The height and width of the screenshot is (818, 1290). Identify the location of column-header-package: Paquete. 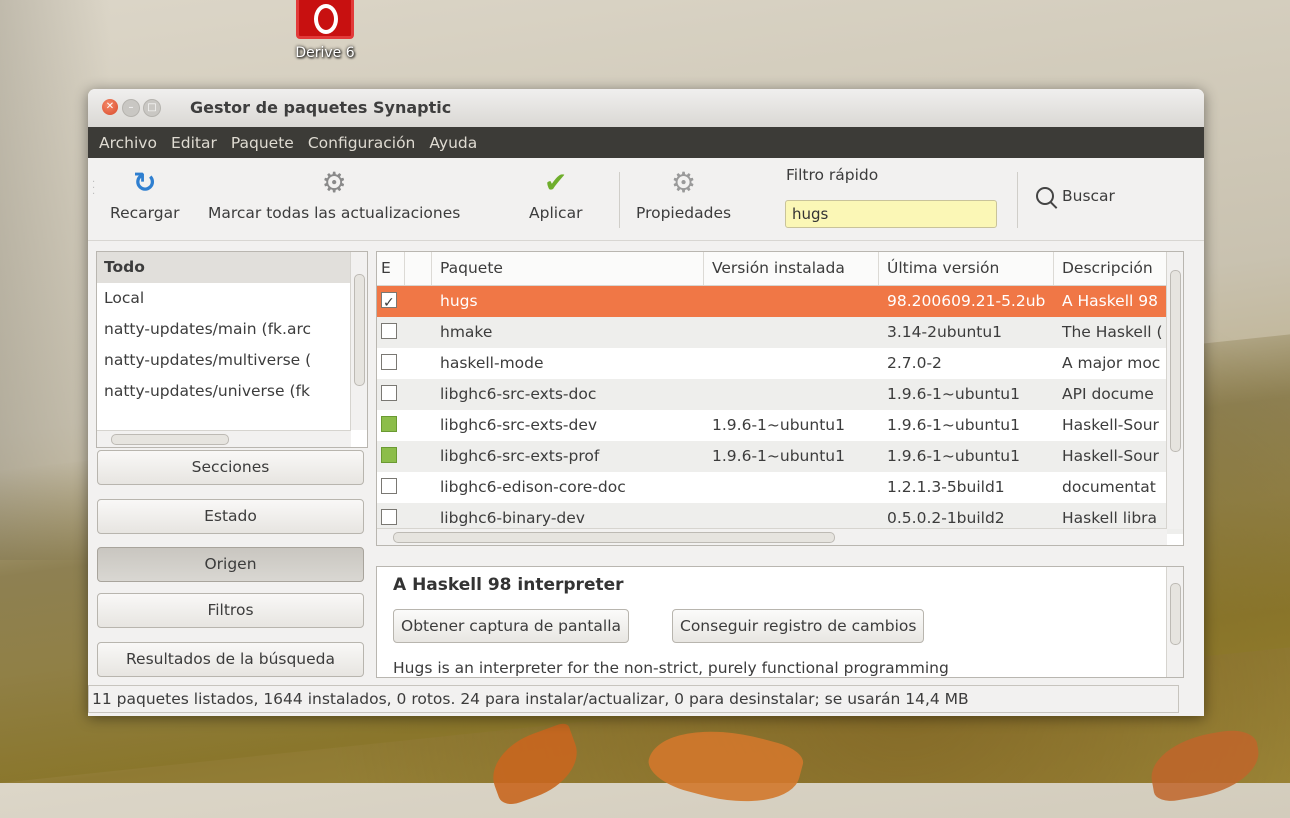
(568, 268).